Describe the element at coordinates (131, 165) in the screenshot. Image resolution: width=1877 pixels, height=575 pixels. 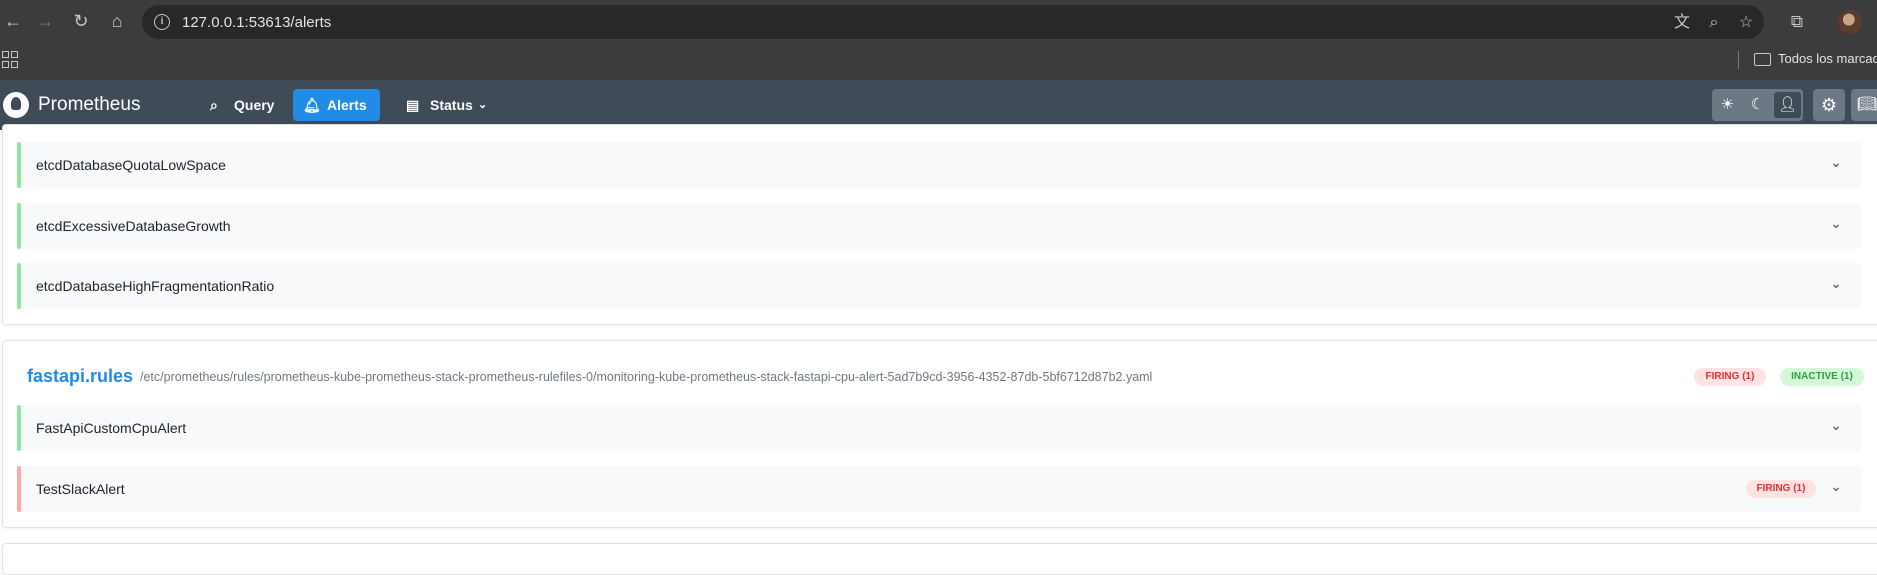
I see `rule-name: etcdDatabaseQuotaLowSpace` at that location.